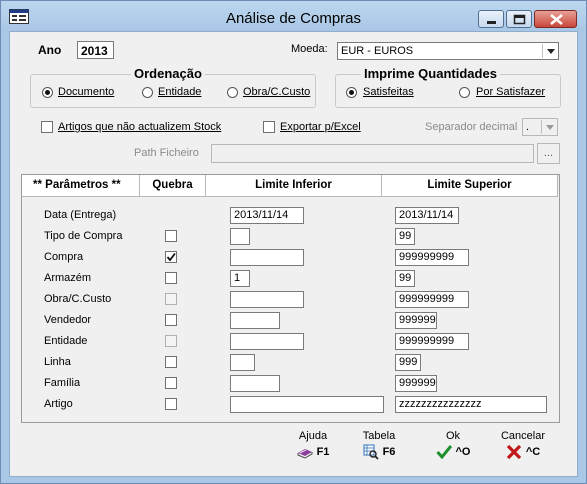  What do you see at coordinates (294, 186) in the screenshot?
I see `col-limite-inferior: Limite Inferior` at bounding box center [294, 186].